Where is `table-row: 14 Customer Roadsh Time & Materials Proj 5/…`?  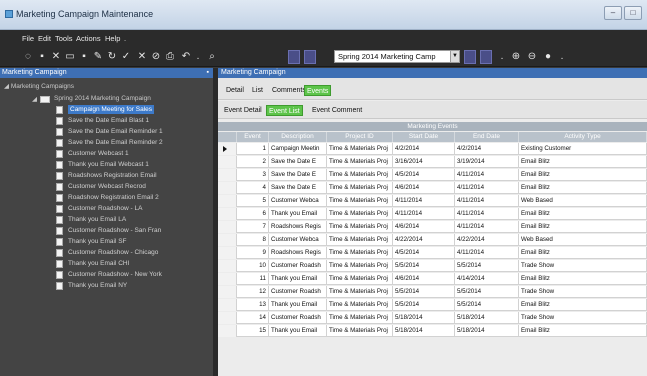
table-row: 14 Customer Roadsh Time & Materials Proj 5/… is located at coordinates (432, 318).